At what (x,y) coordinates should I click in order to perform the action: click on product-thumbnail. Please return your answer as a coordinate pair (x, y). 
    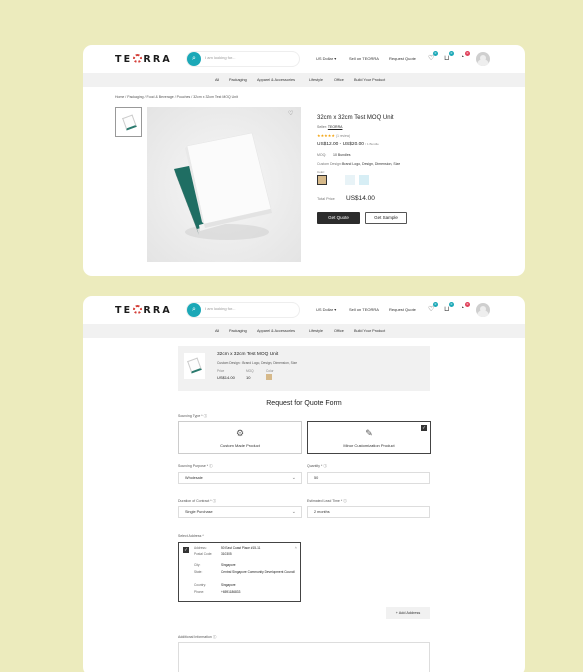
    Looking at the image, I should click on (128, 122).